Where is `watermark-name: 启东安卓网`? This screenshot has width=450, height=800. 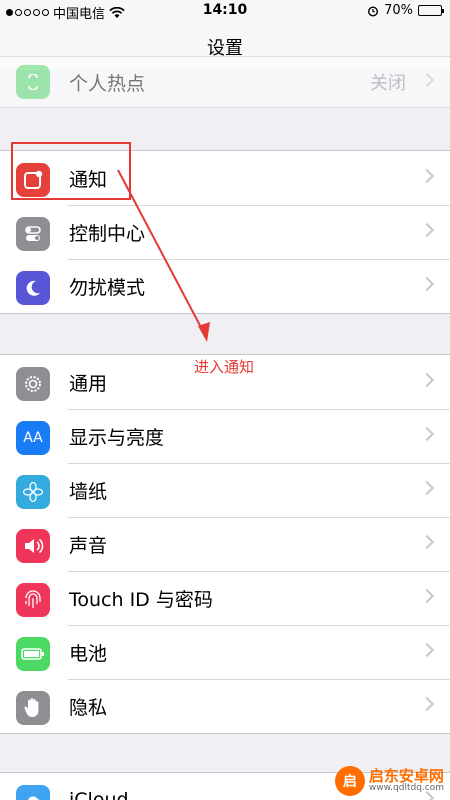 watermark-name: 启东安卓网 is located at coordinates (406, 775).